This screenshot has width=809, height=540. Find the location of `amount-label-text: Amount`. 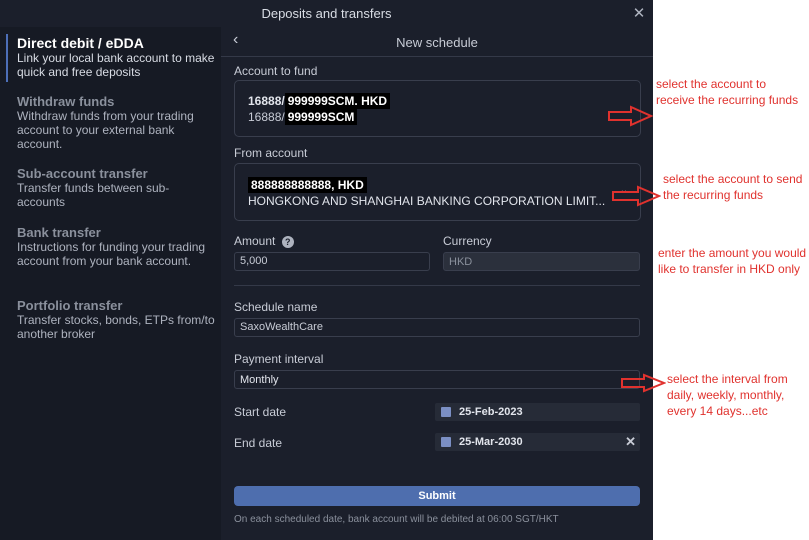

amount-label-text: Amount is located at coordinates (255, 241).